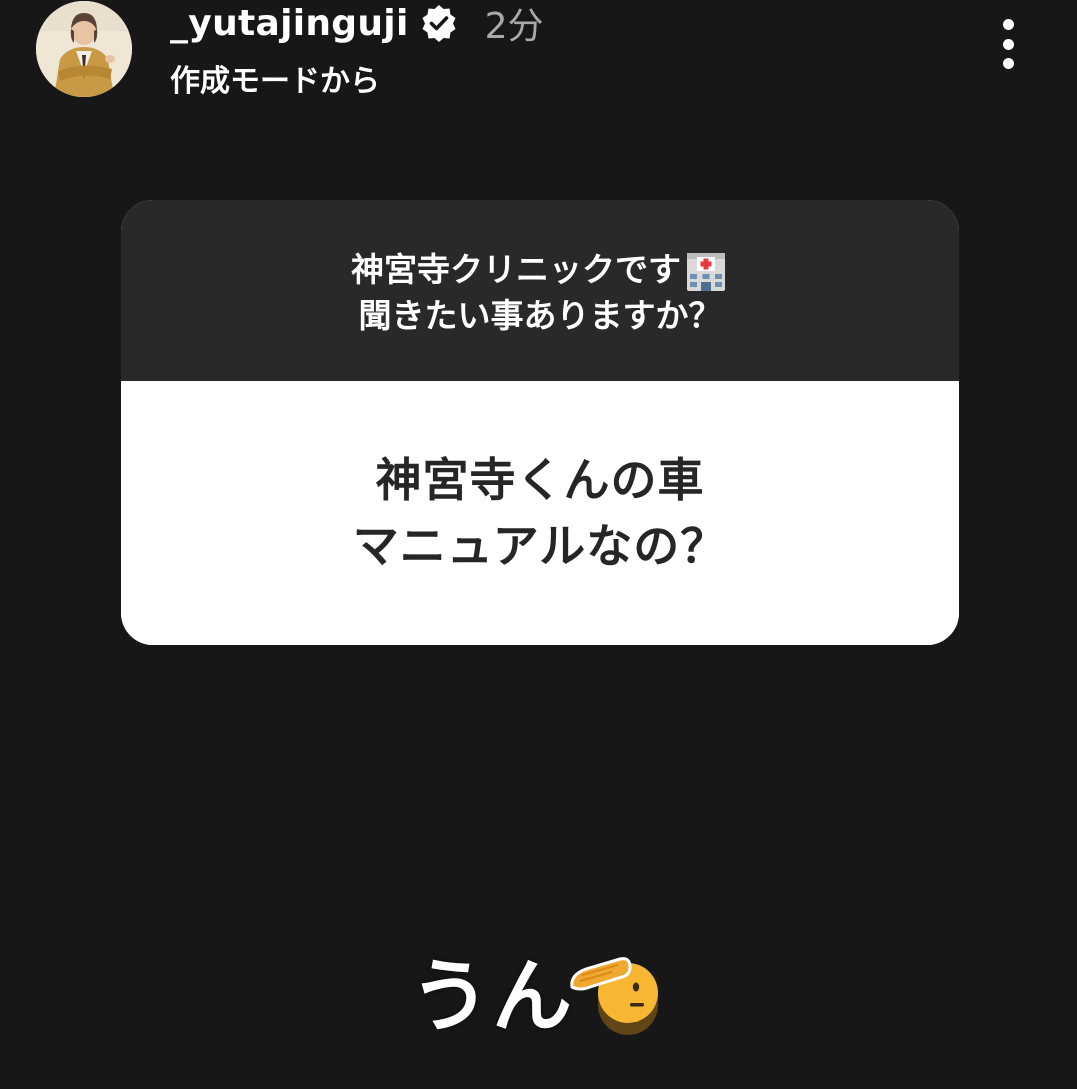  What do you see at coordinates (492, 996) in the screenshot?
I see `reply-text: うん` at bounding box center [492, 996].